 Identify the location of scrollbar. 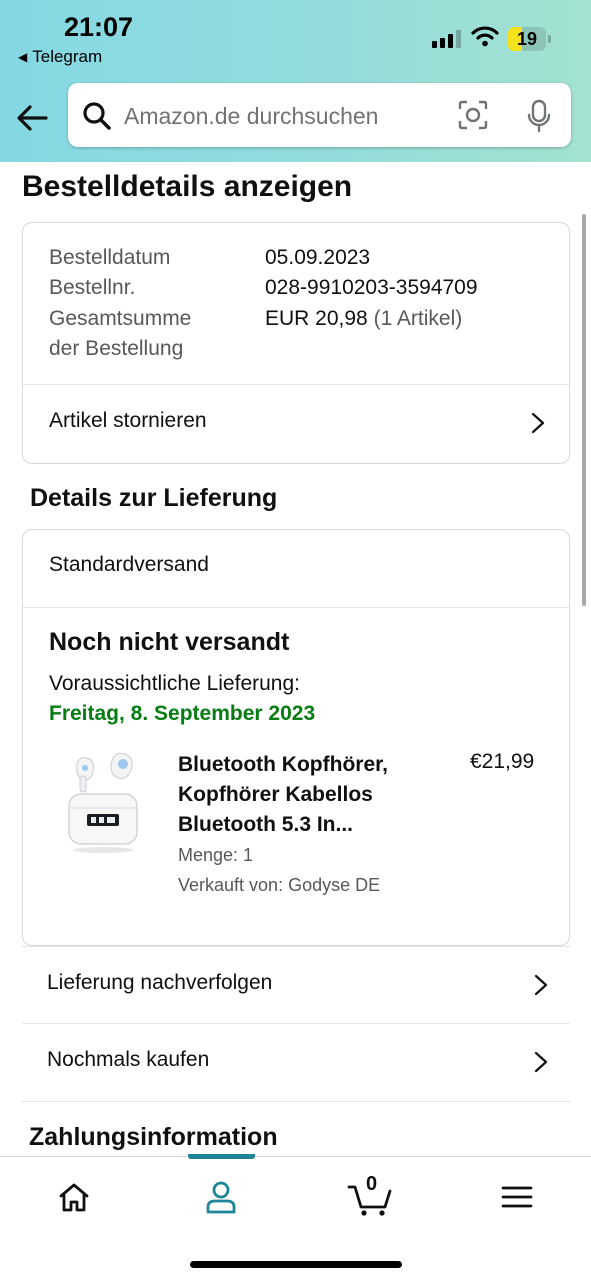
(584, 410).